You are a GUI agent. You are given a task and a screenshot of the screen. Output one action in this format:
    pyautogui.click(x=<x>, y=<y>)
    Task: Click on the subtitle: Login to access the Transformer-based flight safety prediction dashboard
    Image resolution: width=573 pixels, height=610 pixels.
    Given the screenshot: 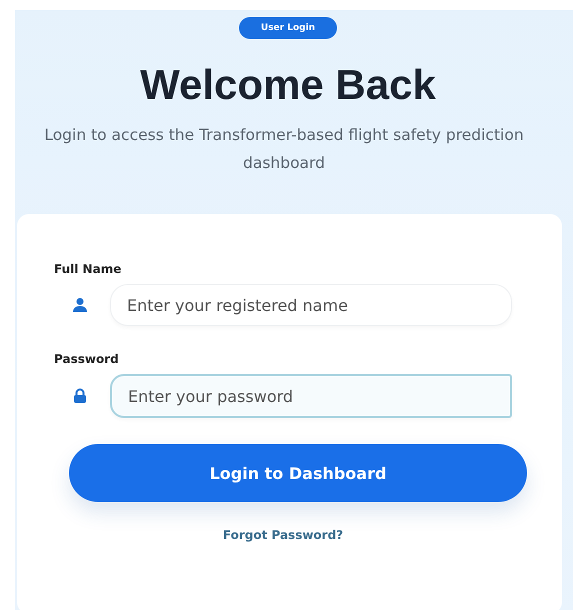 What is the action you would take?
    pyautogui.click(x=284, y=149)
    